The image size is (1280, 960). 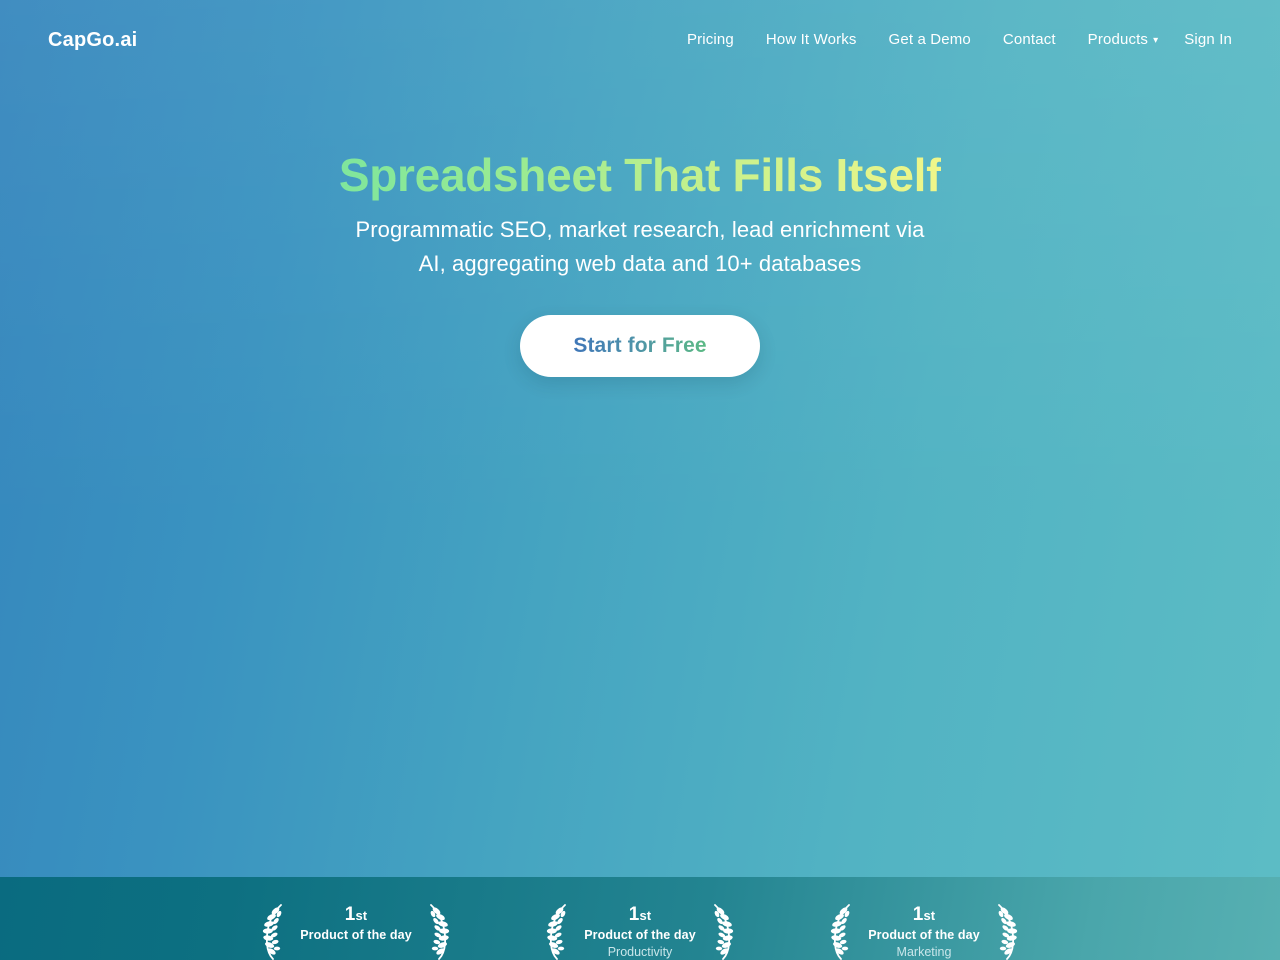 What do you see at coordinates (640, 175) in the screenshot?
I see `page-title: Spreadsheet That Fills Itself` at bounding box center [640, 175].